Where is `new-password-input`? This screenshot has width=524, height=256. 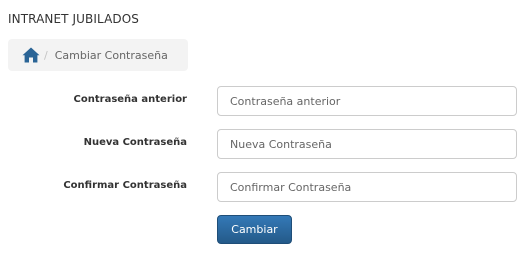
new-password-input is located at coordinates (367, 144).